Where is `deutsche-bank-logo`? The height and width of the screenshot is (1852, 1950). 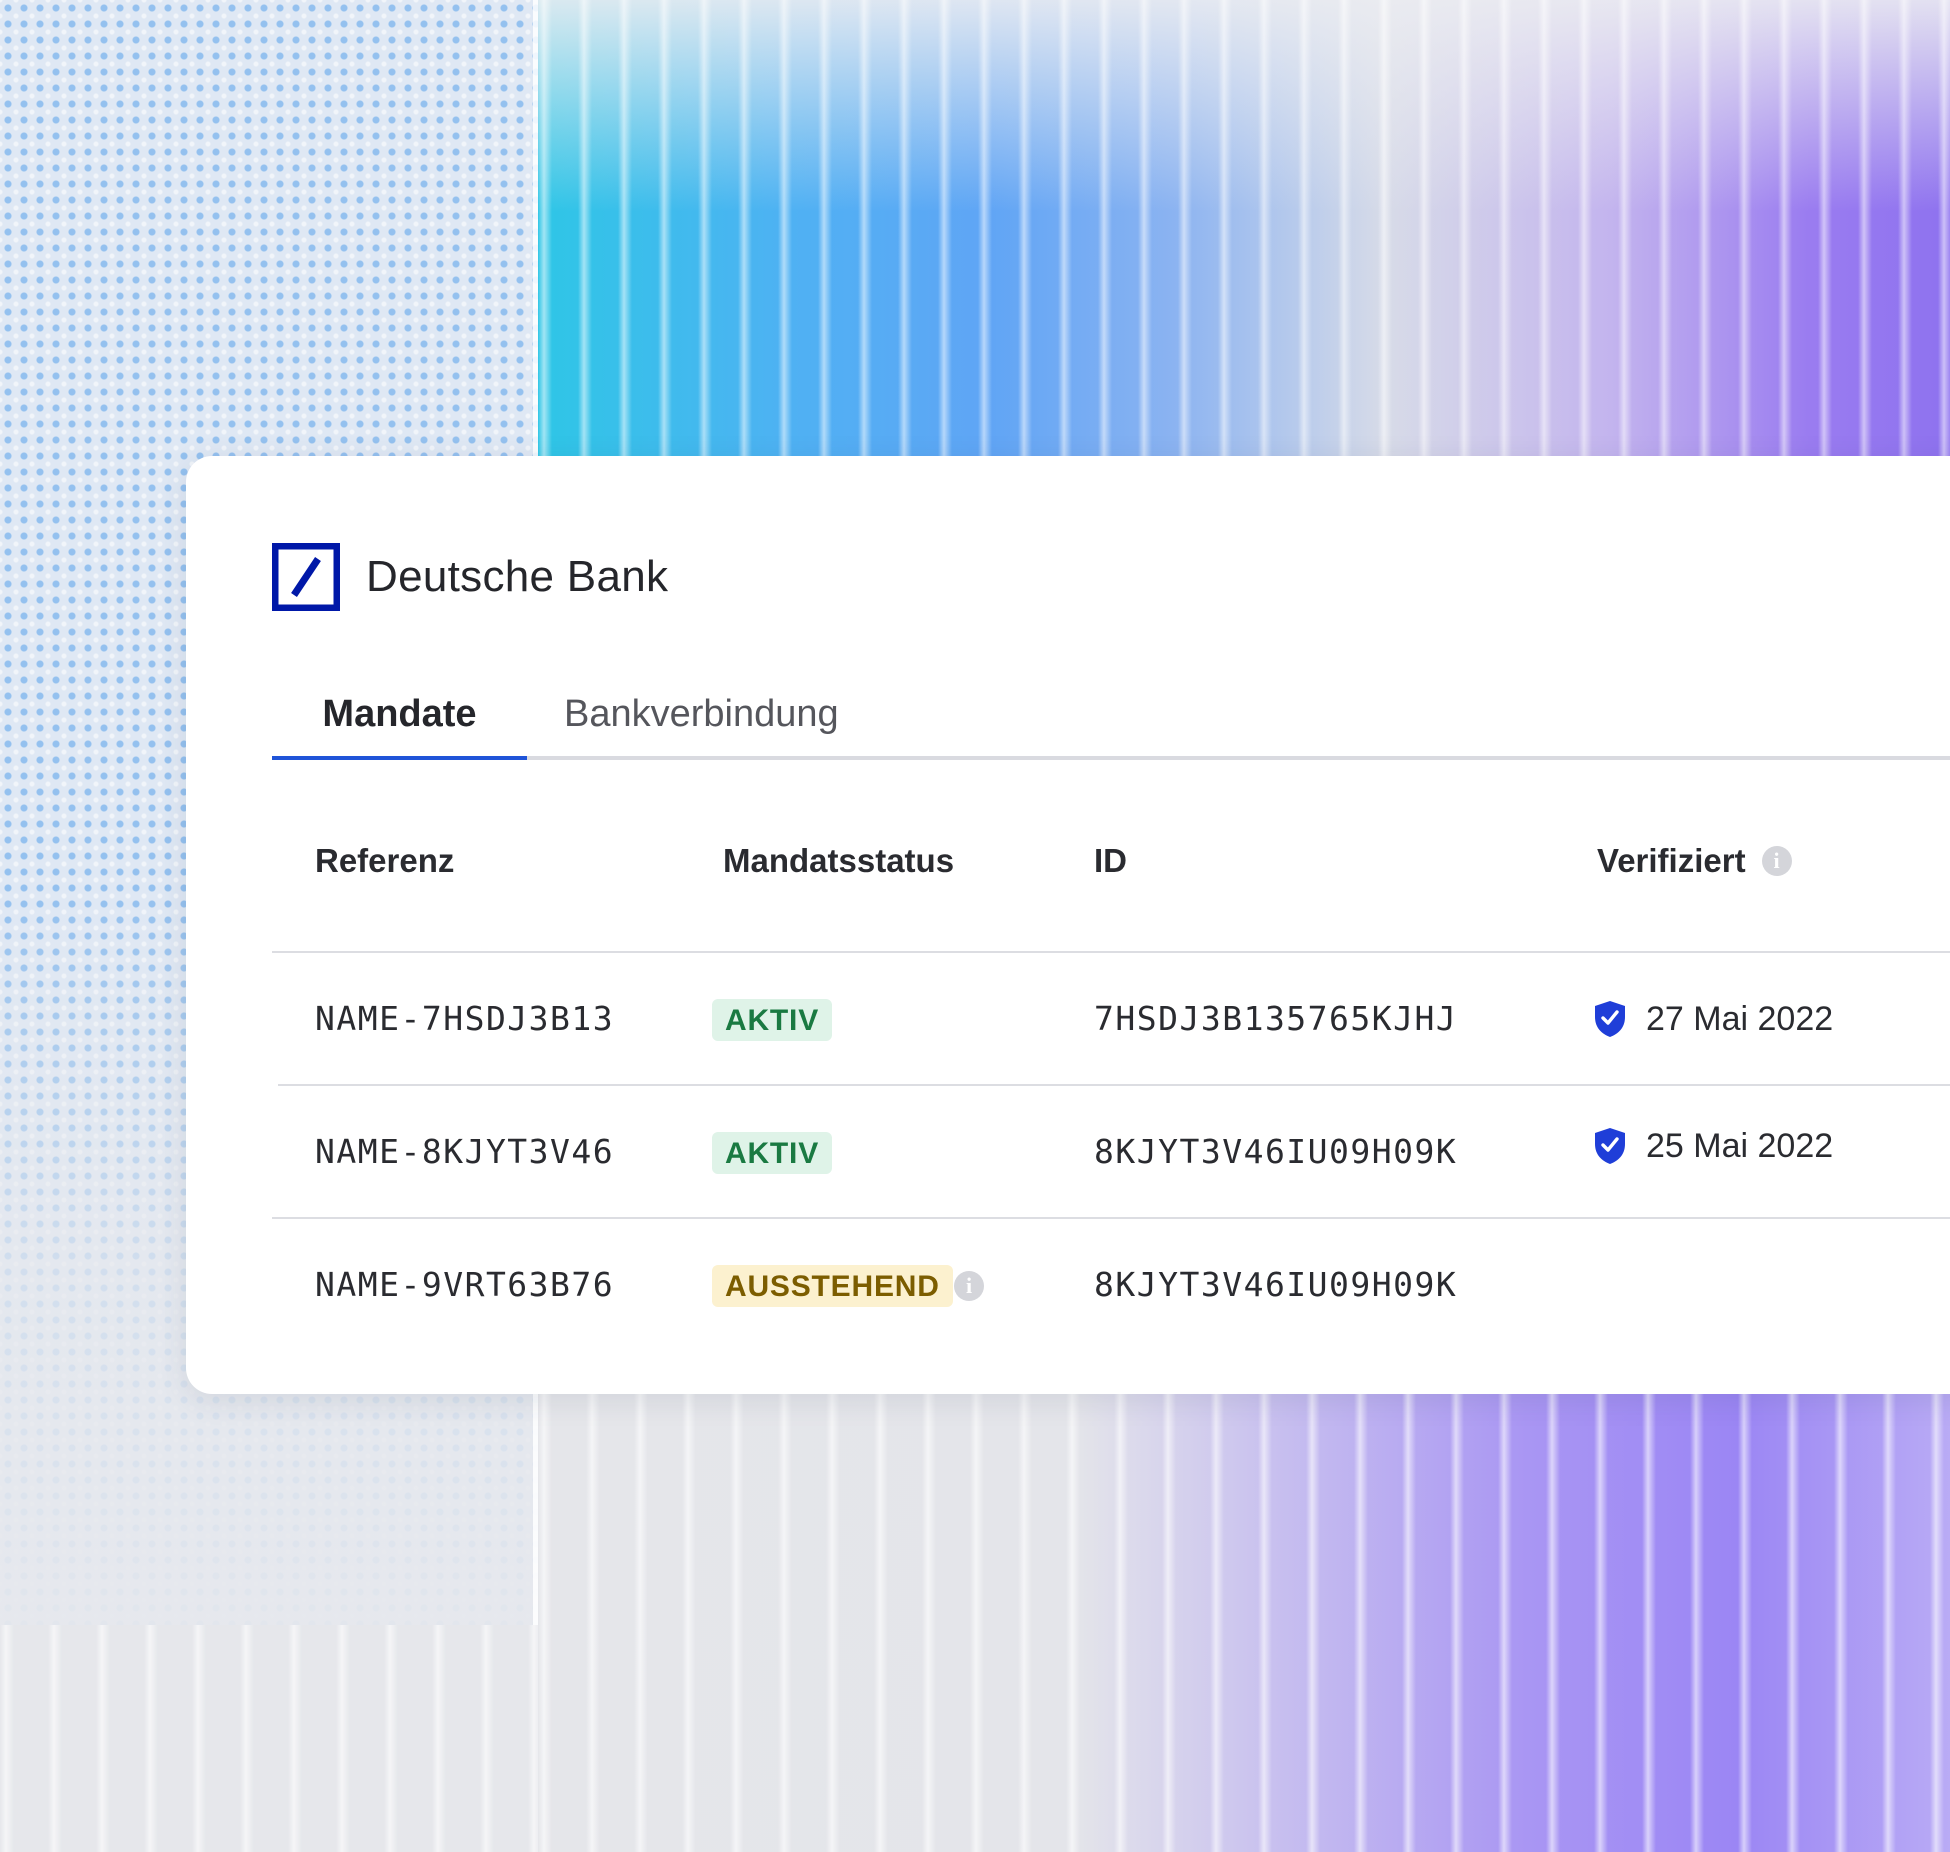
deutsche-bank-logo is located at coordinates (306, 577).